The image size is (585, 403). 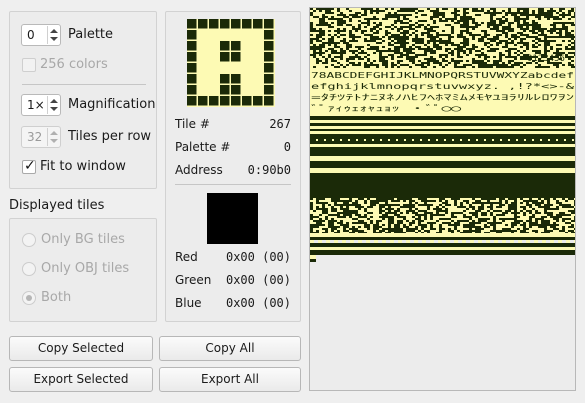 What do you see at coordinates (29, 166) in the screenshot?
I see `fit-to-window-checkbox: ✓` at bounding box center [29, 166].